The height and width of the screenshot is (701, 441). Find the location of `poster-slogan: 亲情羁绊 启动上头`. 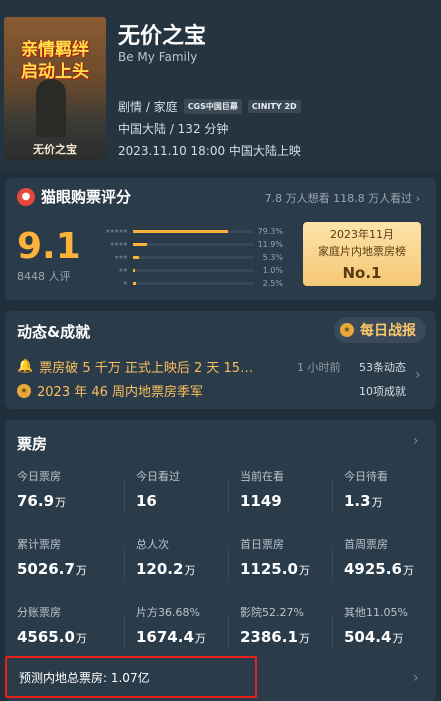

poster-slogan: 亲情羁绊 启动上头 is located at coordinates (55, 61).